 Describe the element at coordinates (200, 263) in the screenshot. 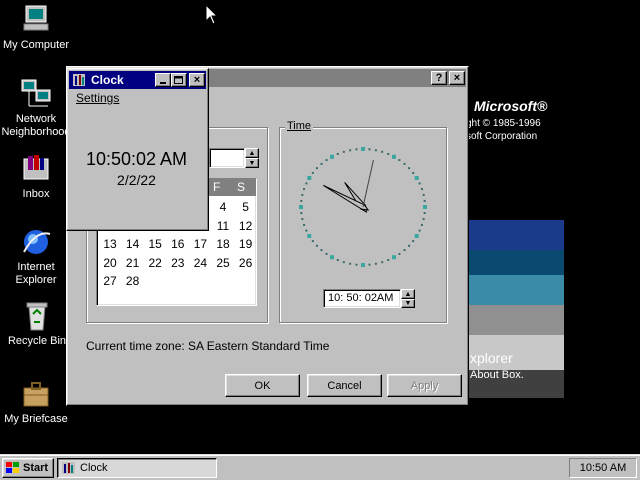

I see `calendar-day: 24` at that location.